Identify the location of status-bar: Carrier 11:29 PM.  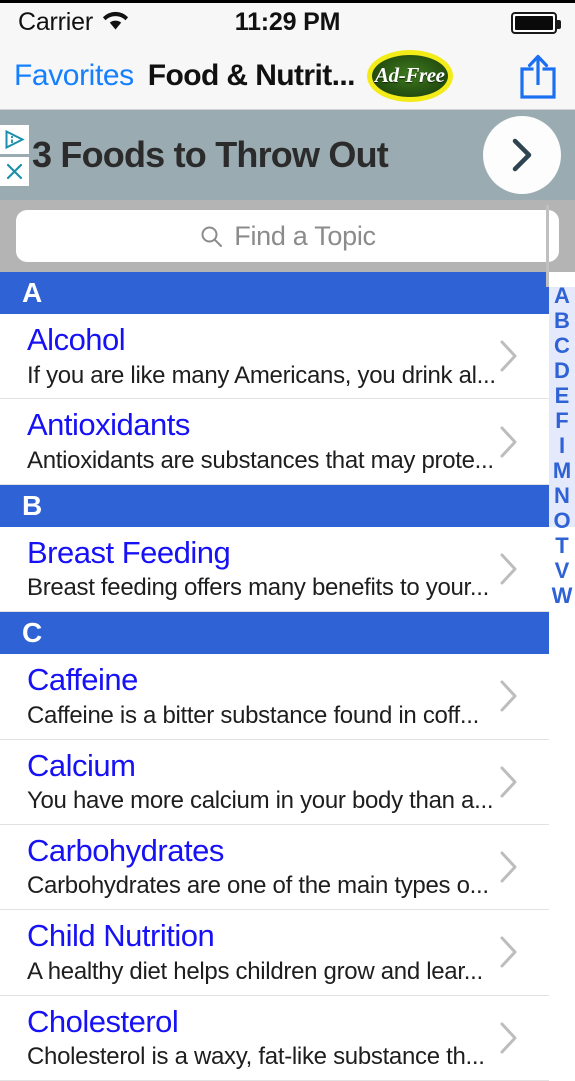
(287, 21).